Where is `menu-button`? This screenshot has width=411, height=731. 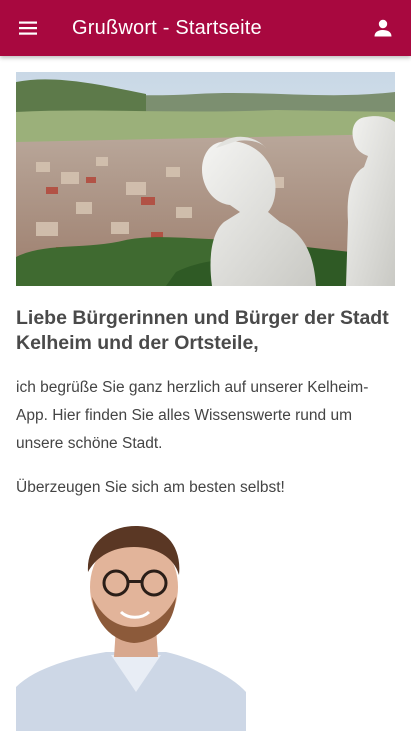
menu-button is located at coordinates (28, 28).